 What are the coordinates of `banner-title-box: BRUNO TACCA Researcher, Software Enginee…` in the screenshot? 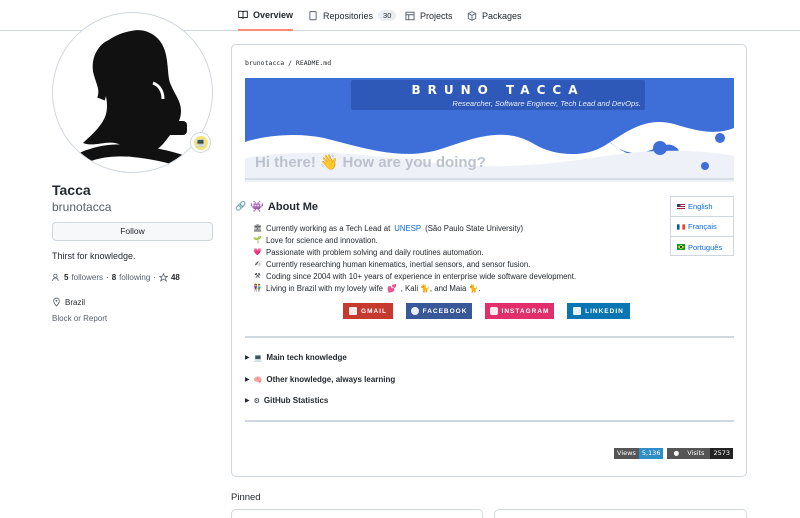 It's located at (498, 95).